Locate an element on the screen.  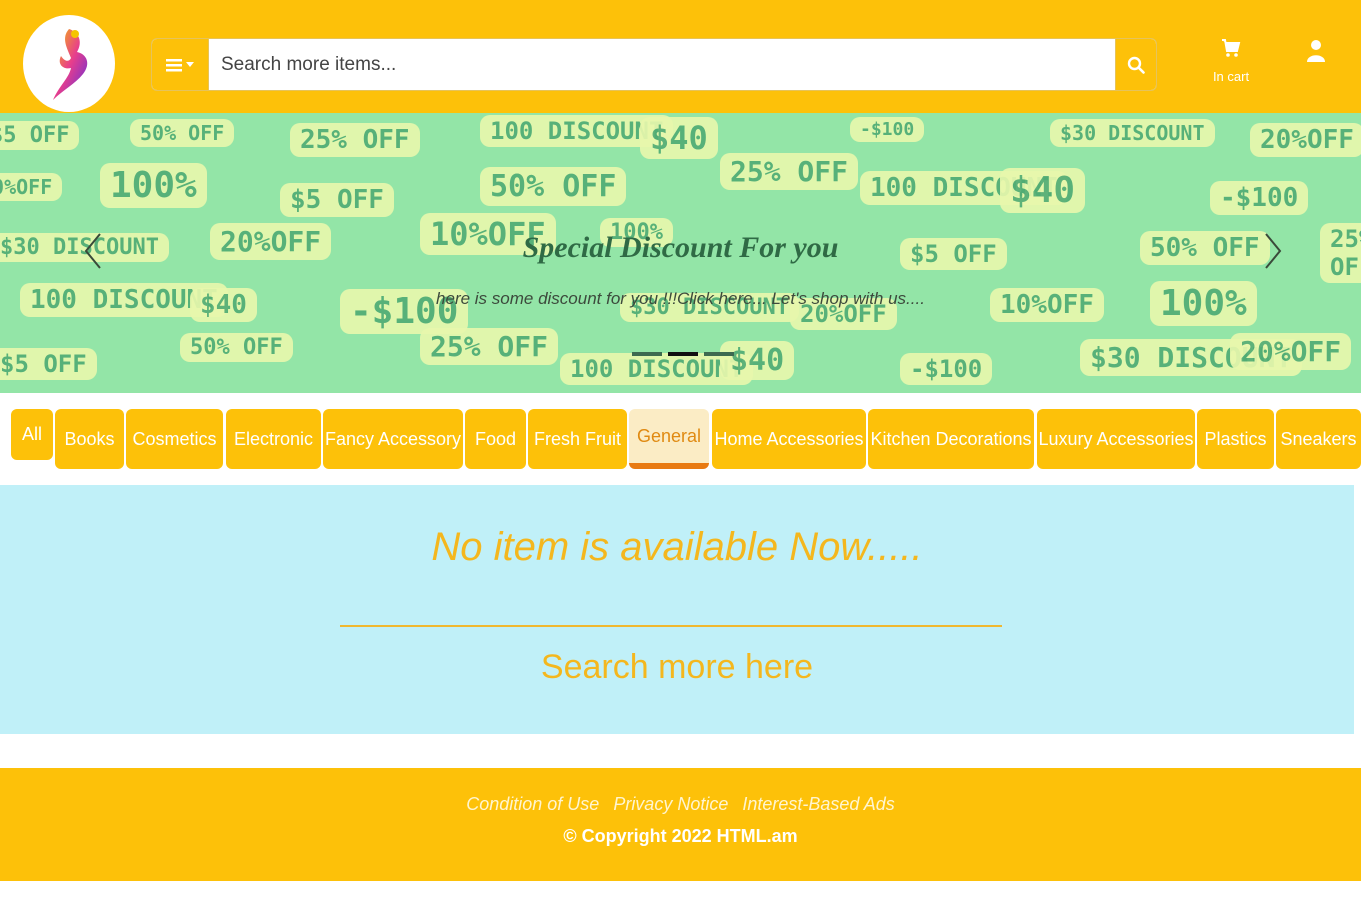
search-bar is located at coordinates (654, 64).